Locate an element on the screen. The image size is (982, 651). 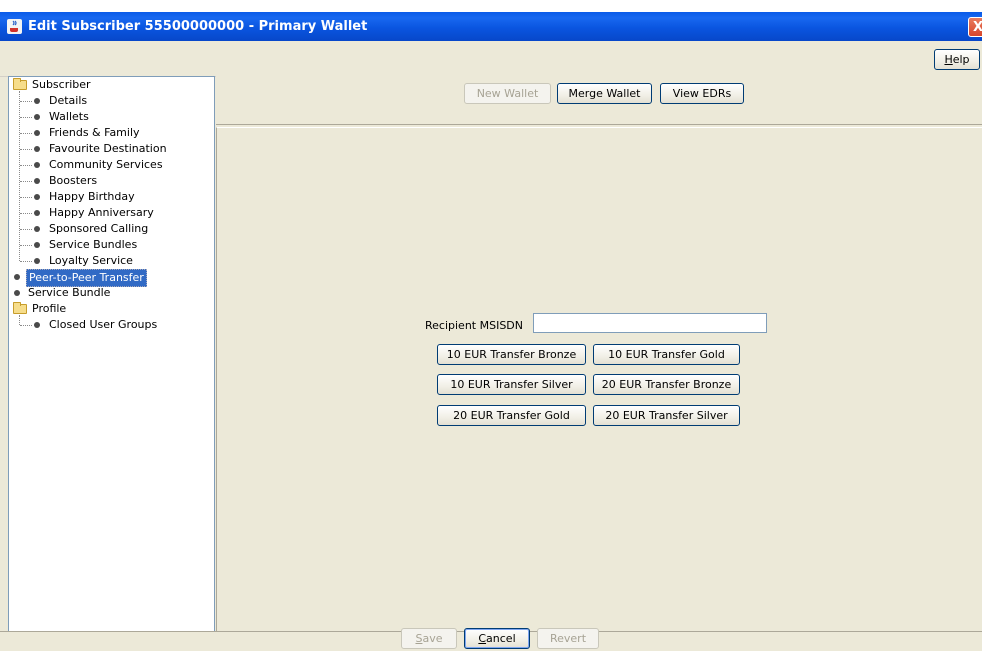
tree-node-friends-family: Friends & Family is located at coordinates (109, 133).